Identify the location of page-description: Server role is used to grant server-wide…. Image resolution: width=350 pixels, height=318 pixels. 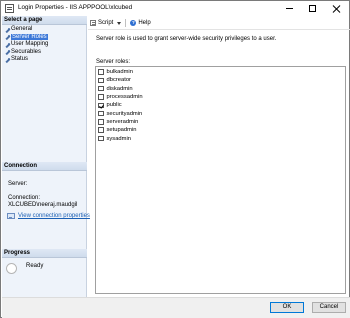
(186, 39).